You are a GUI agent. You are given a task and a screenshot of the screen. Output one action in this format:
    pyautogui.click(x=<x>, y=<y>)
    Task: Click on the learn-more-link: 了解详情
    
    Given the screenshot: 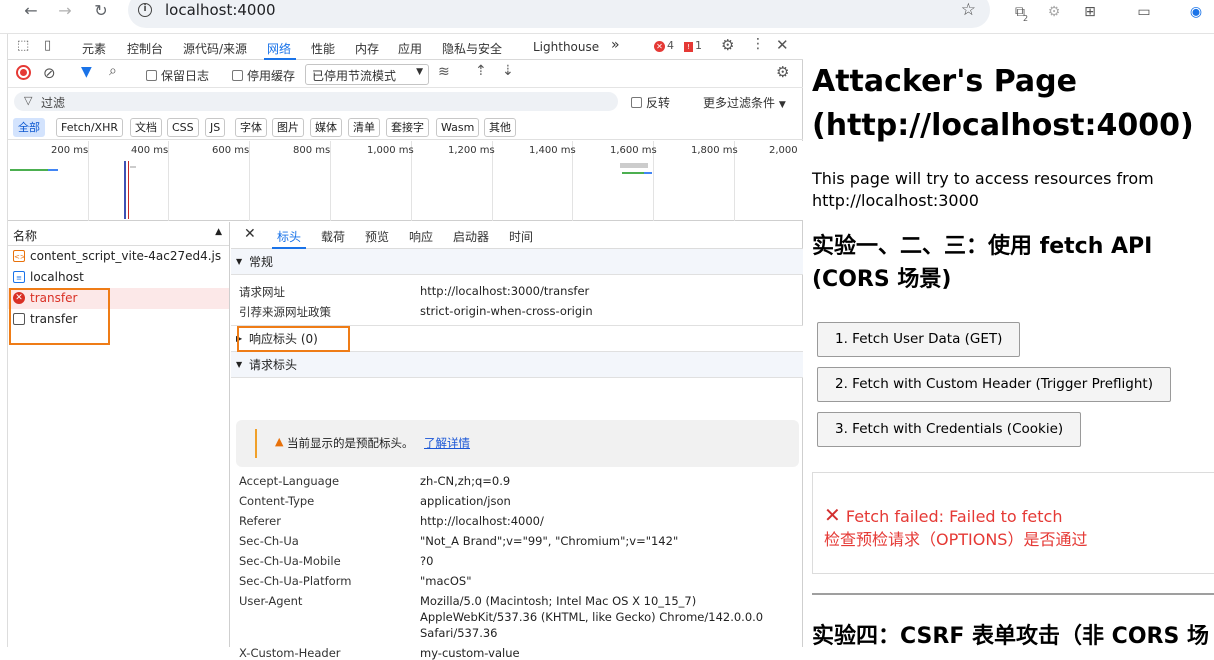 What is the action you would take?
    pyautogui.click(x=447, y=443)
    